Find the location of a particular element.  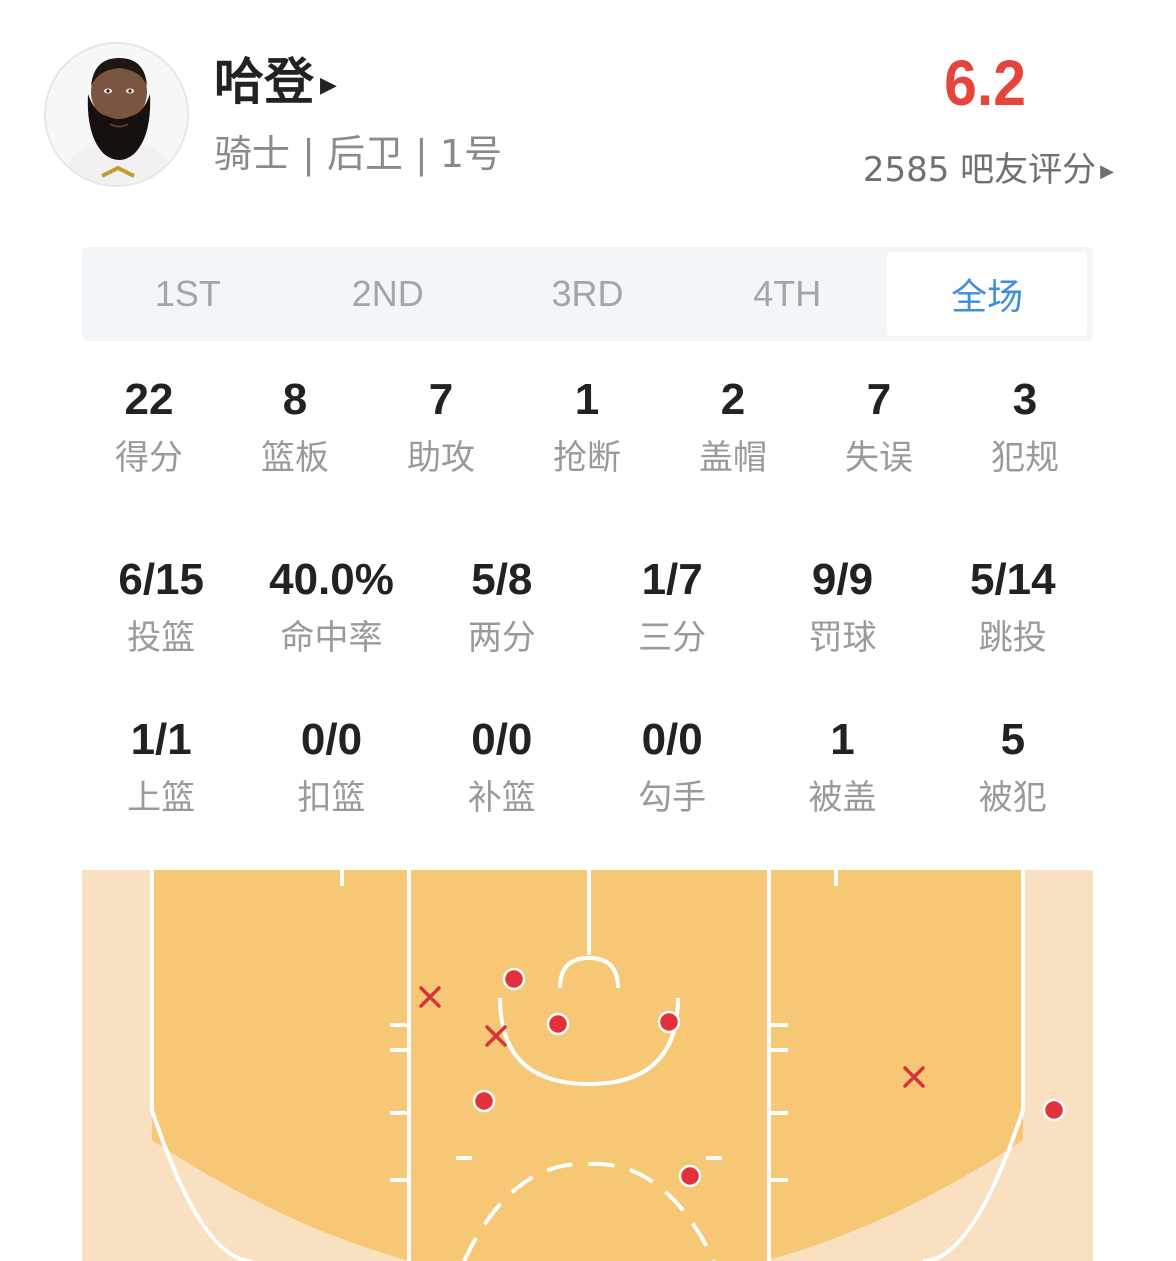

stat-value: 2 is located at coordinates (733, 399).